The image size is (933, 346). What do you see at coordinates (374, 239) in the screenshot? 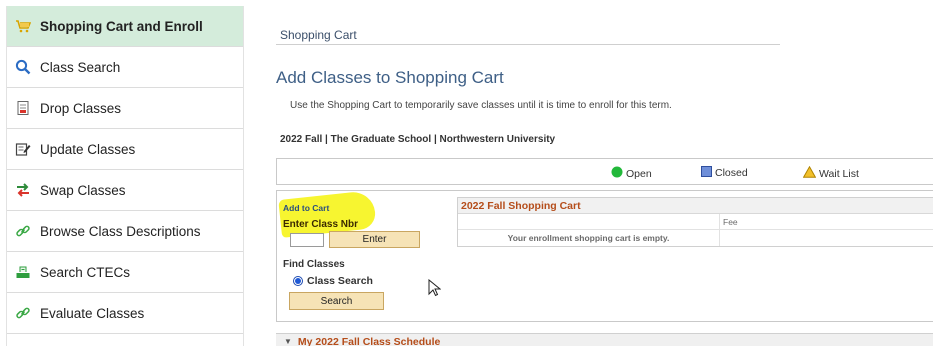
I see `enter-button: Enter` at bounding box center [374, 239].